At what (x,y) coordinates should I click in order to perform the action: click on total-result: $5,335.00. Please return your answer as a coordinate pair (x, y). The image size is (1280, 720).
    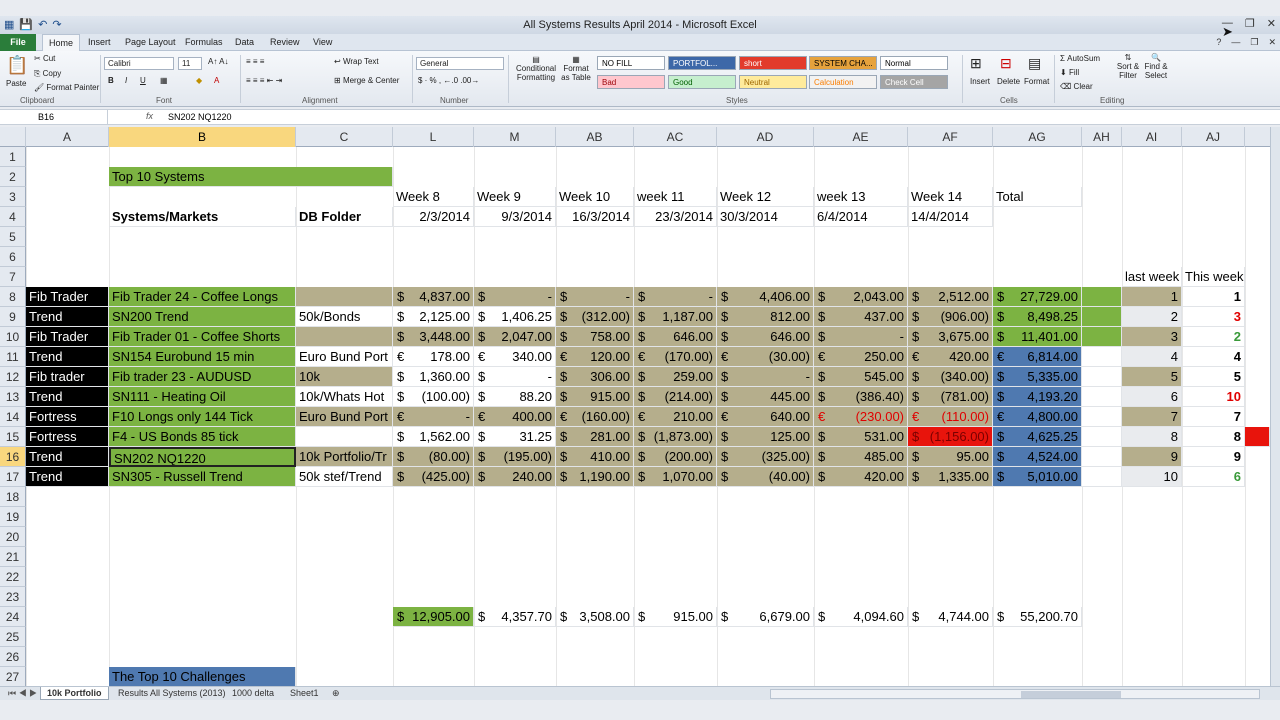
    Looking at the image, I should click on (1037, 377).